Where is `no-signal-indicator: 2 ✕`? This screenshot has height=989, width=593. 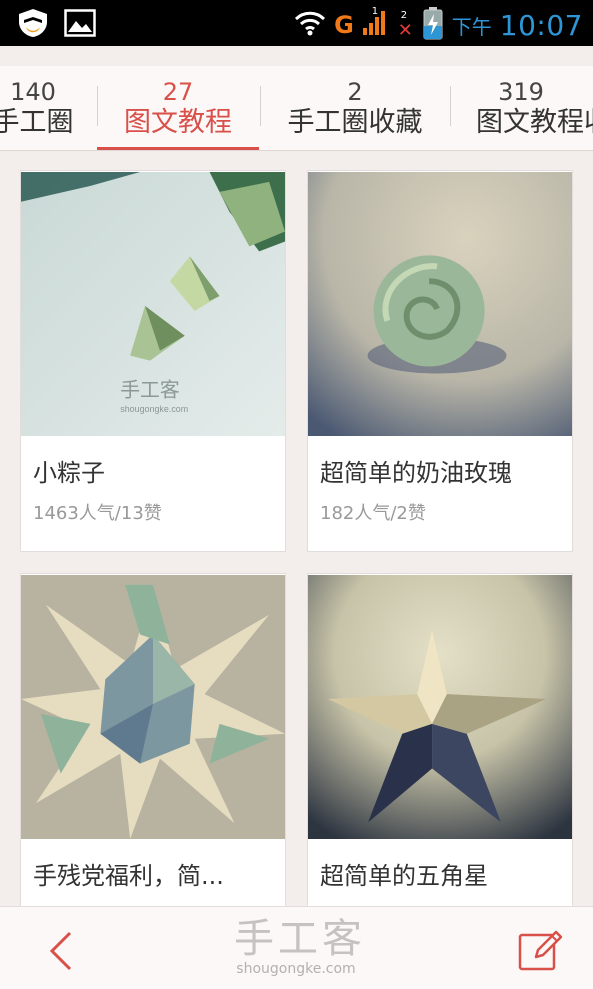 no-signal-indicator: 2 ✕ is located at coordinates (405, 25).